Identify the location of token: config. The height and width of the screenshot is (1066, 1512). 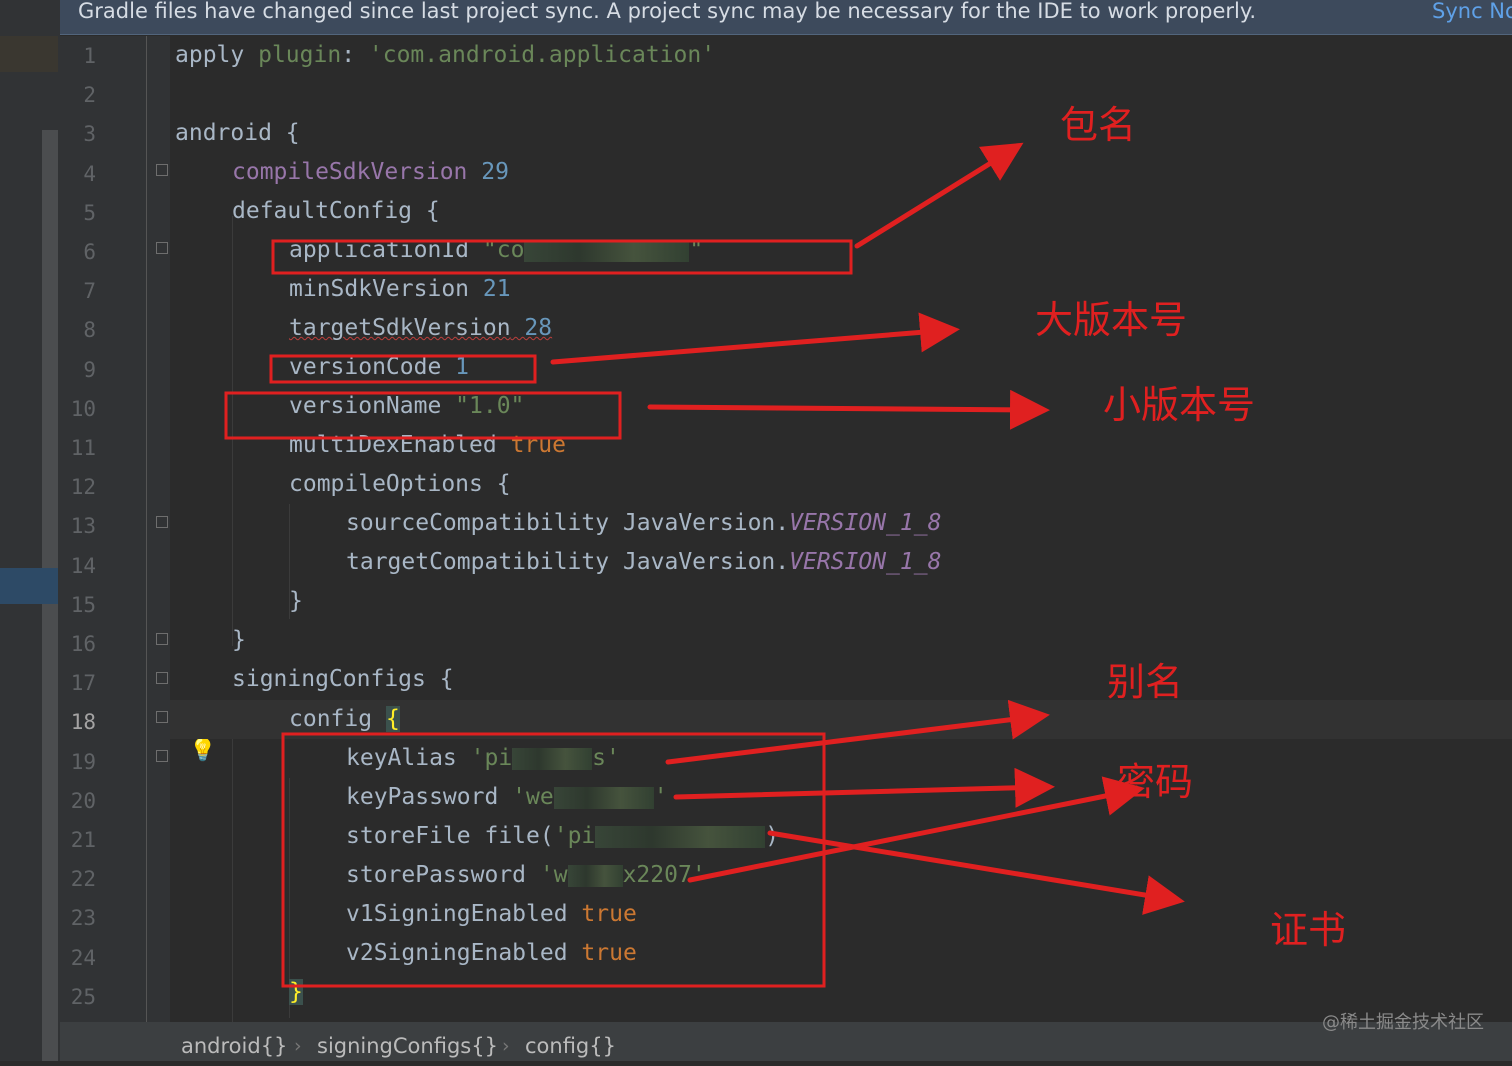
(337, 719).